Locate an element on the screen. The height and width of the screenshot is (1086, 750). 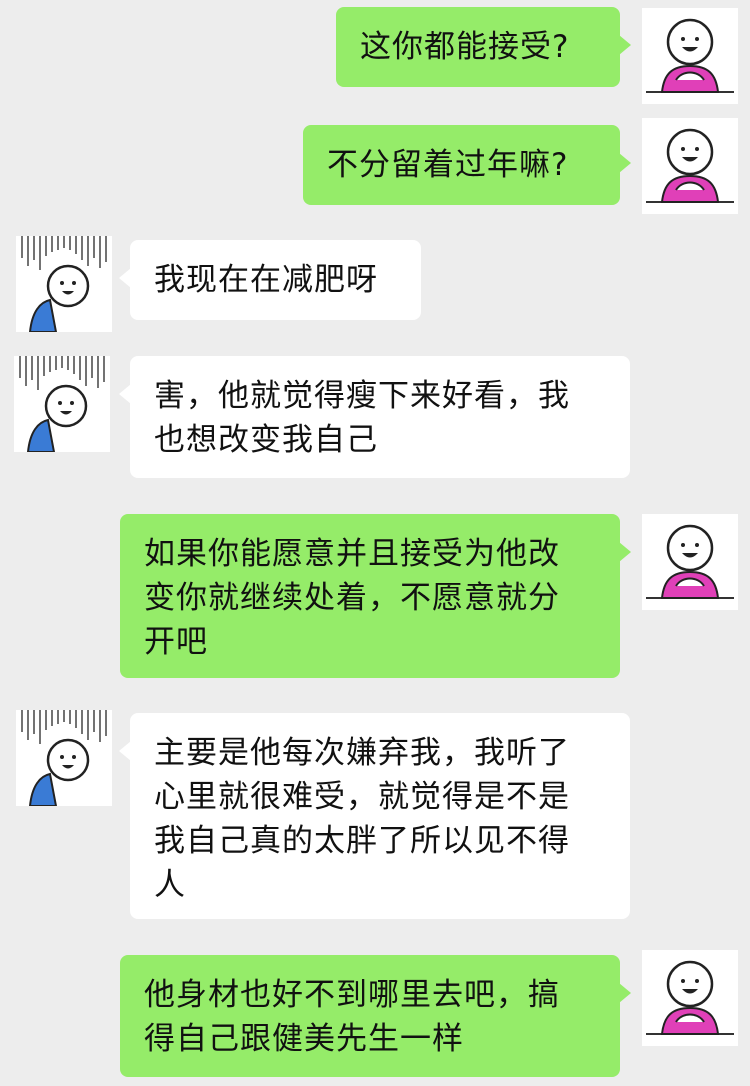
message-text: 害，他就觉得瘦下来好看，我 也想改变我自己 is located at coordinates (362, 418).